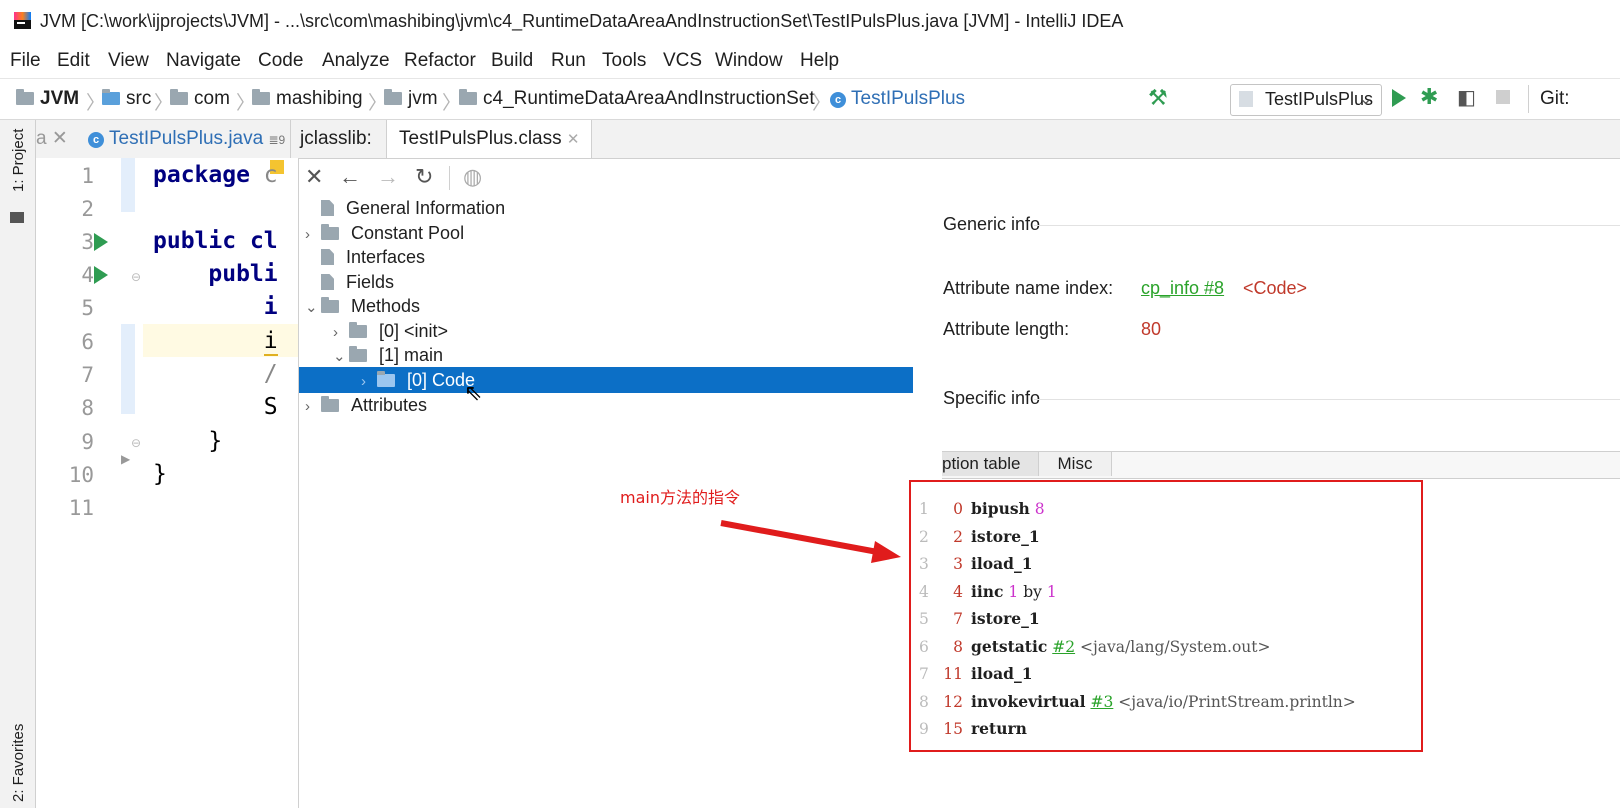 Image resolution: width=1620 pixels, height=808 pixels. Describe the element at coordinates (220, 483) in the screenshot. I see `code-editor: package c public cl publi i i / S } }` at that location.